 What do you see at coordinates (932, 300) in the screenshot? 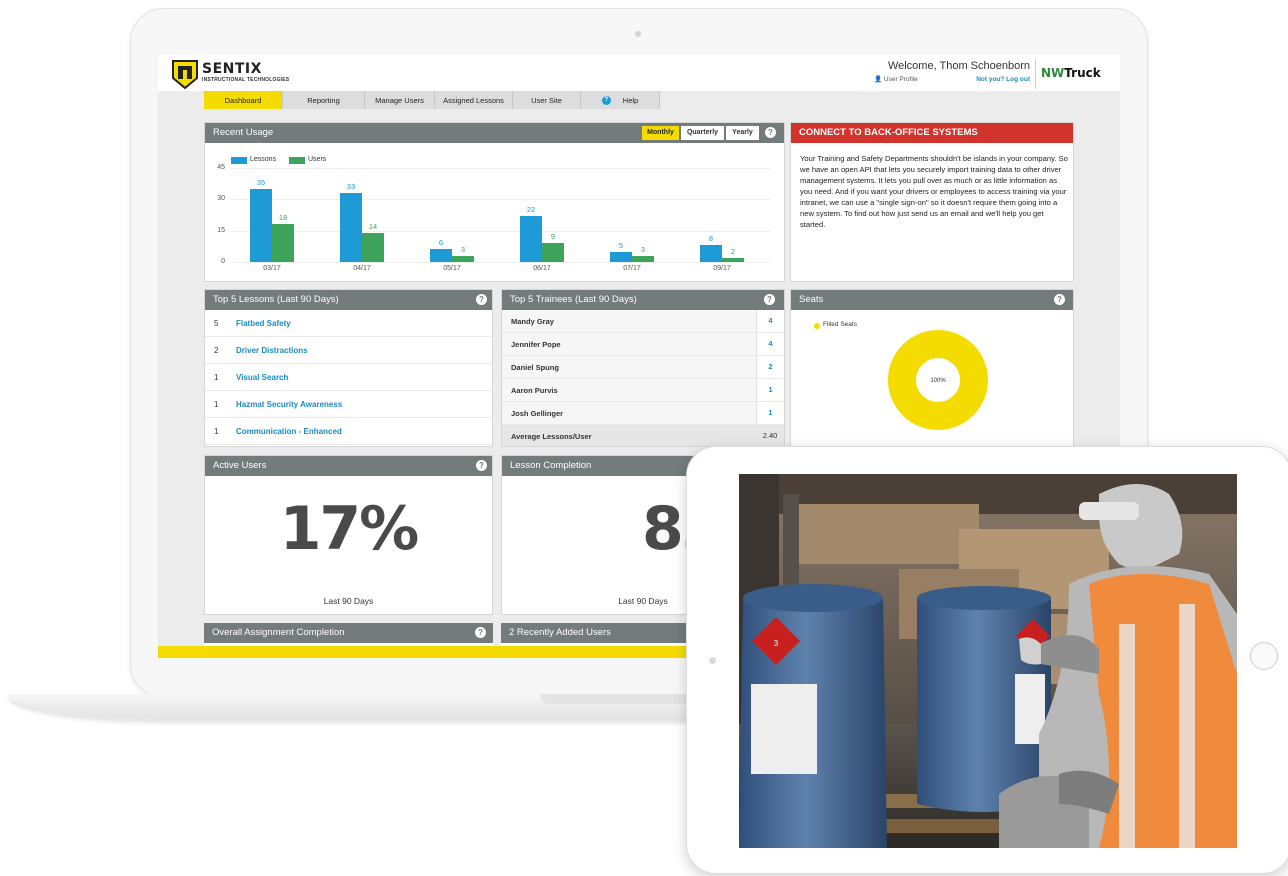
I see `seats-header: Seats ?` at bounding box center [932, 300].